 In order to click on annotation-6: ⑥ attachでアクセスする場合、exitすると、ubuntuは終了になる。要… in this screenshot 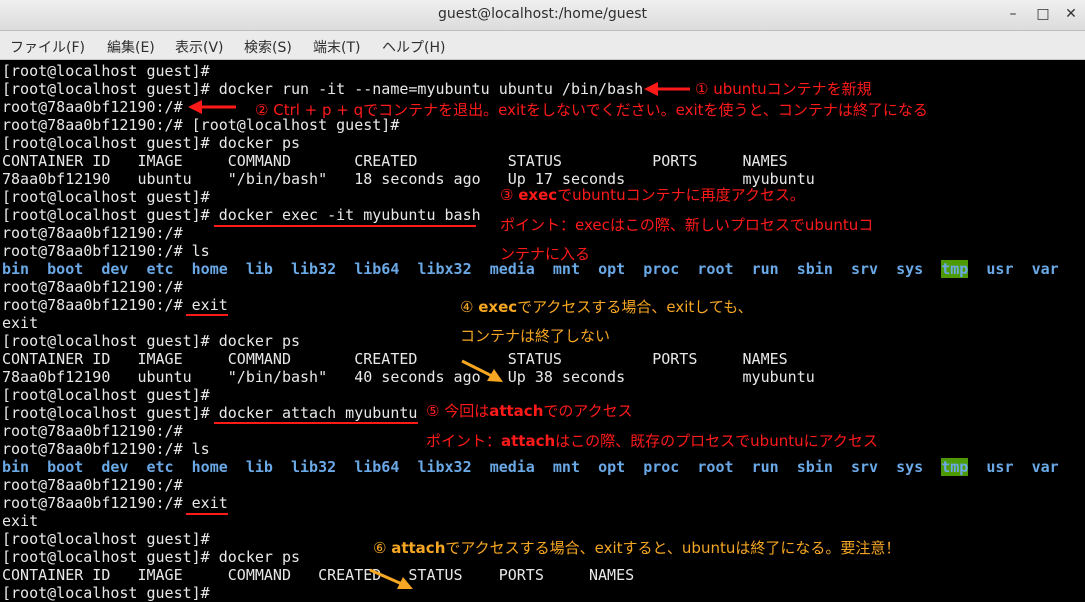, I will do `click(637, 548)`.